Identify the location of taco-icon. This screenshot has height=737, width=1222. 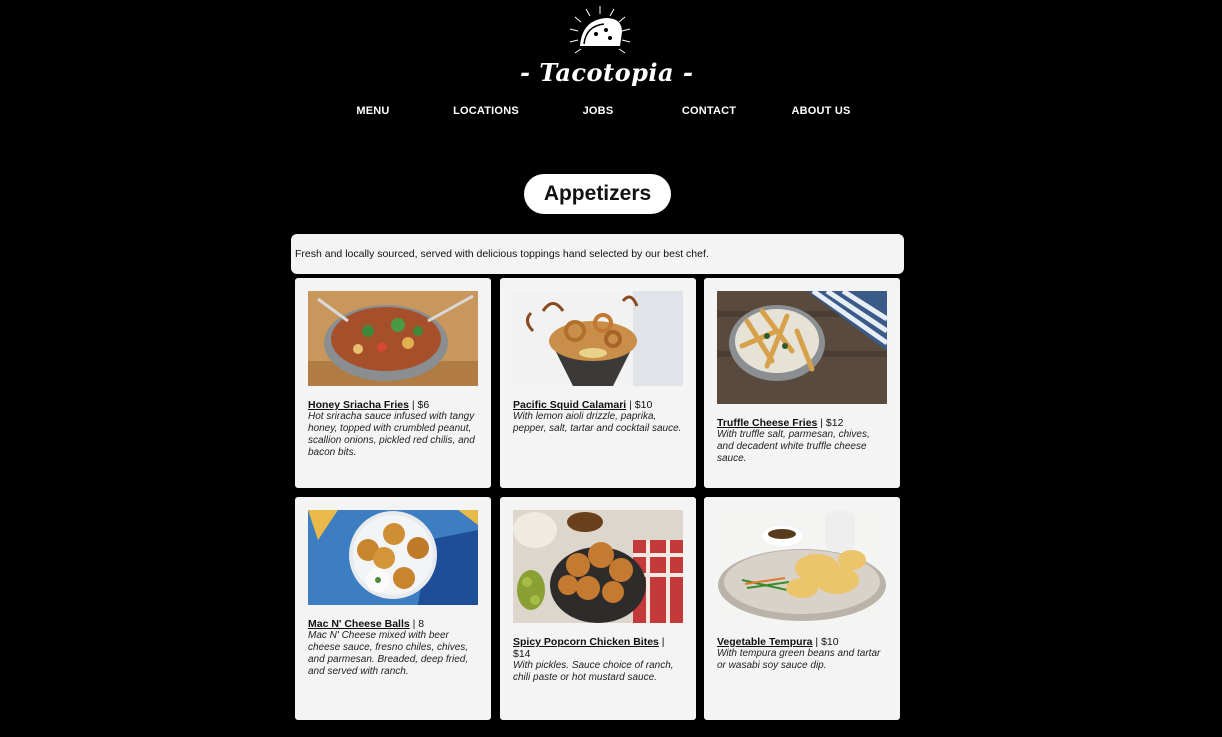
(600, 30).